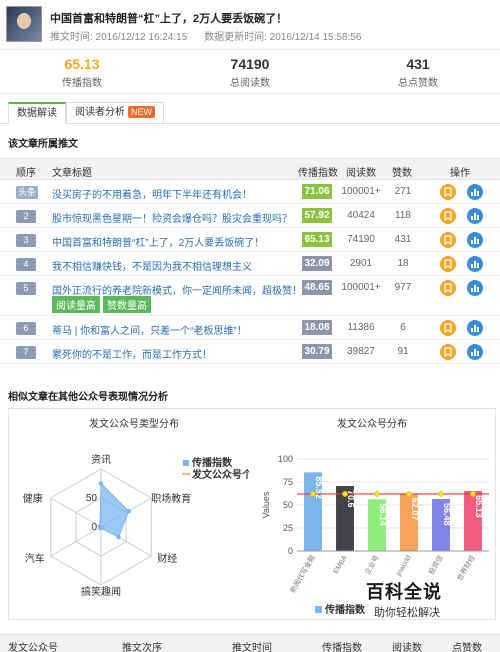 The image size is (500, 652). I want to click on y-tick-label: 25, so click(288, 528).